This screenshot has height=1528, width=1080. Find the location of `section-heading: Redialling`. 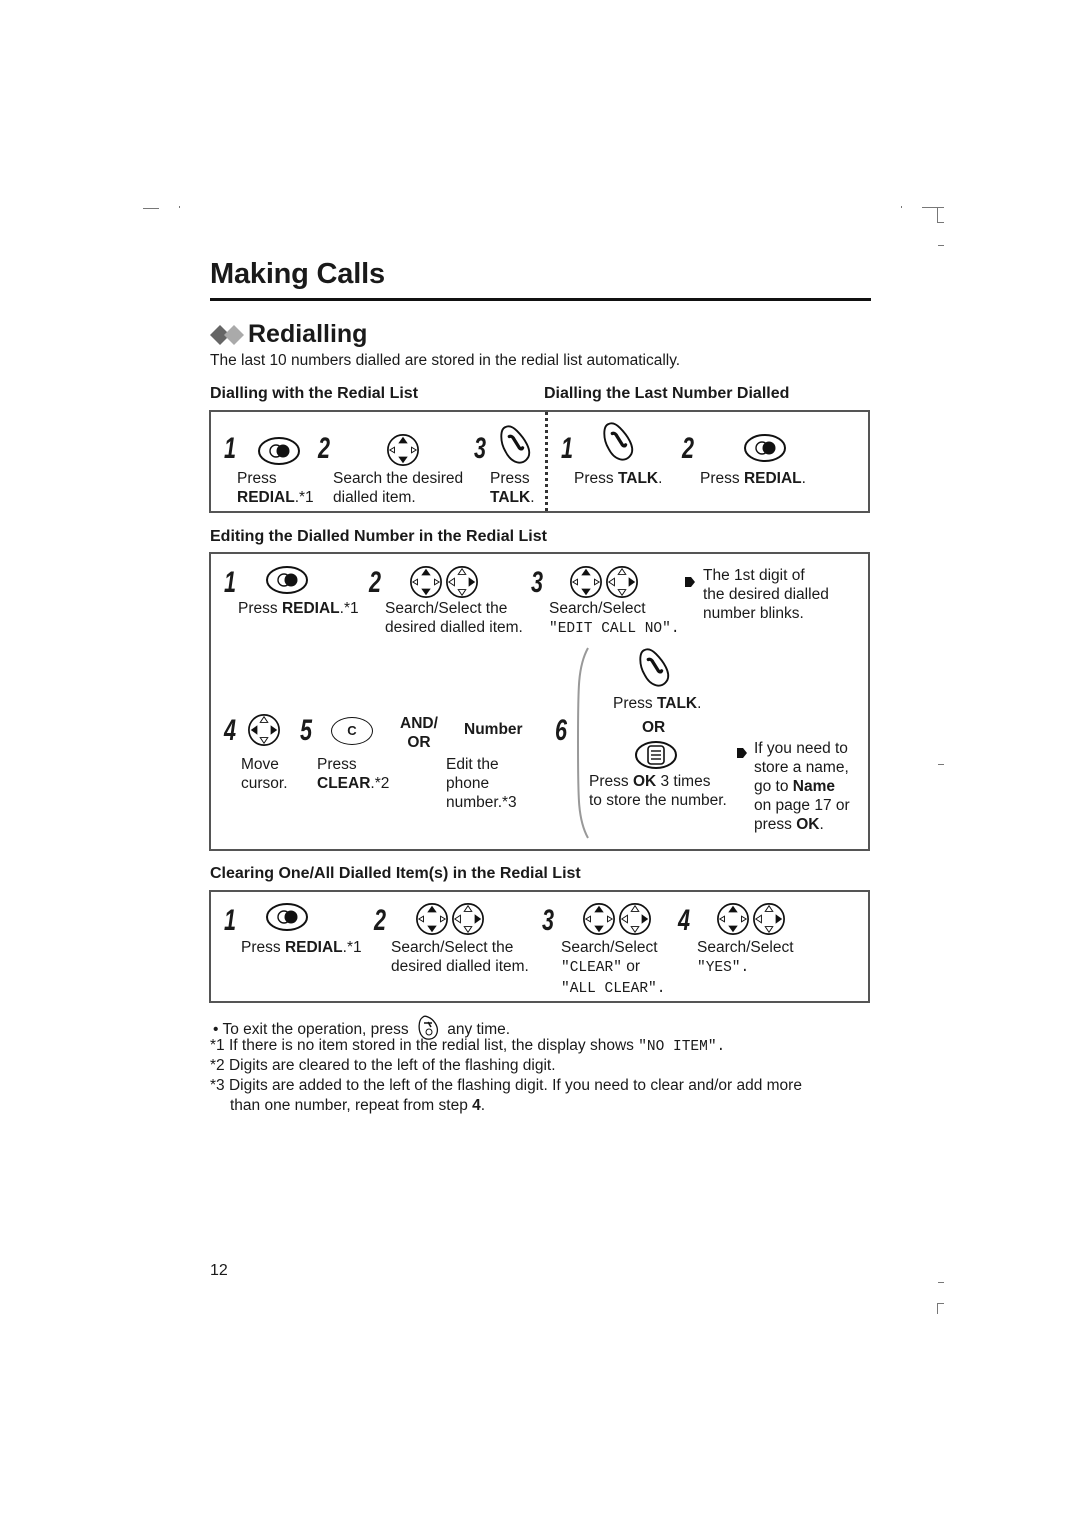

section-heading: Redialling is located at coordinates (288, 334).